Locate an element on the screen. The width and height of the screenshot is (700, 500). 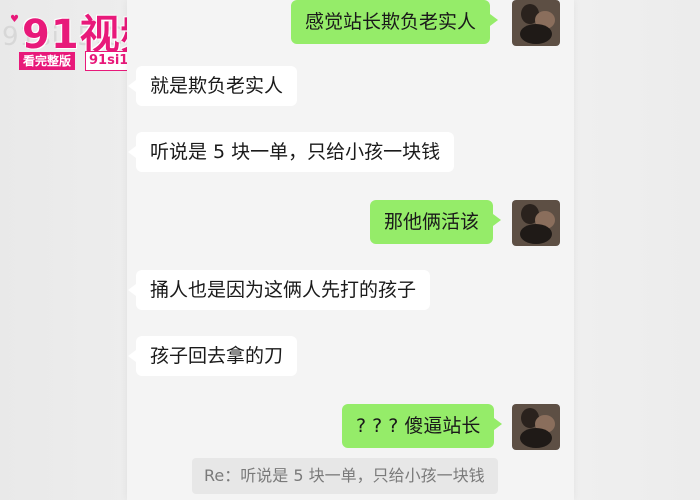
message-text: 感觉站长欺负老实人 is located at coordinates (391, 22).